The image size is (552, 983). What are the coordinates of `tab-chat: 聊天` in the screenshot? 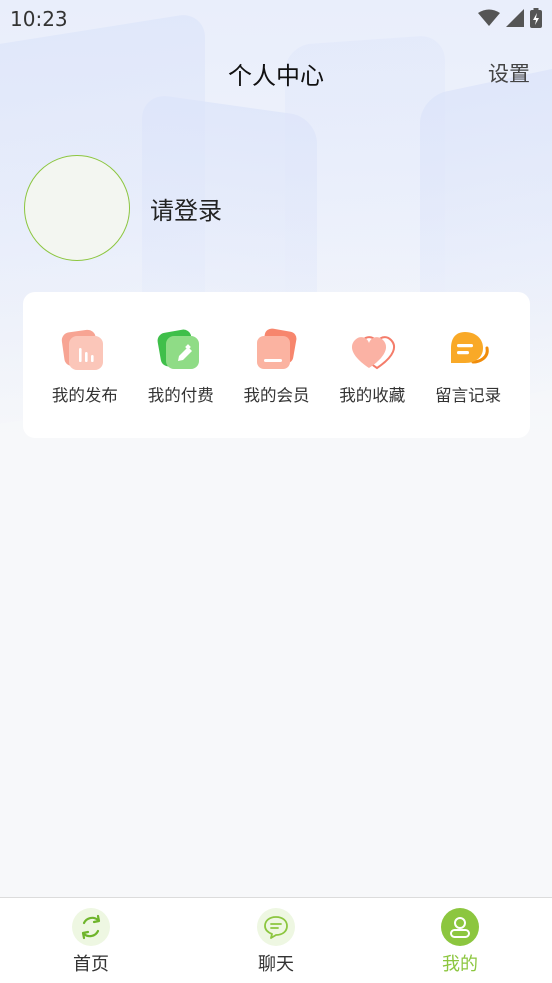 It's located at (276, 942).